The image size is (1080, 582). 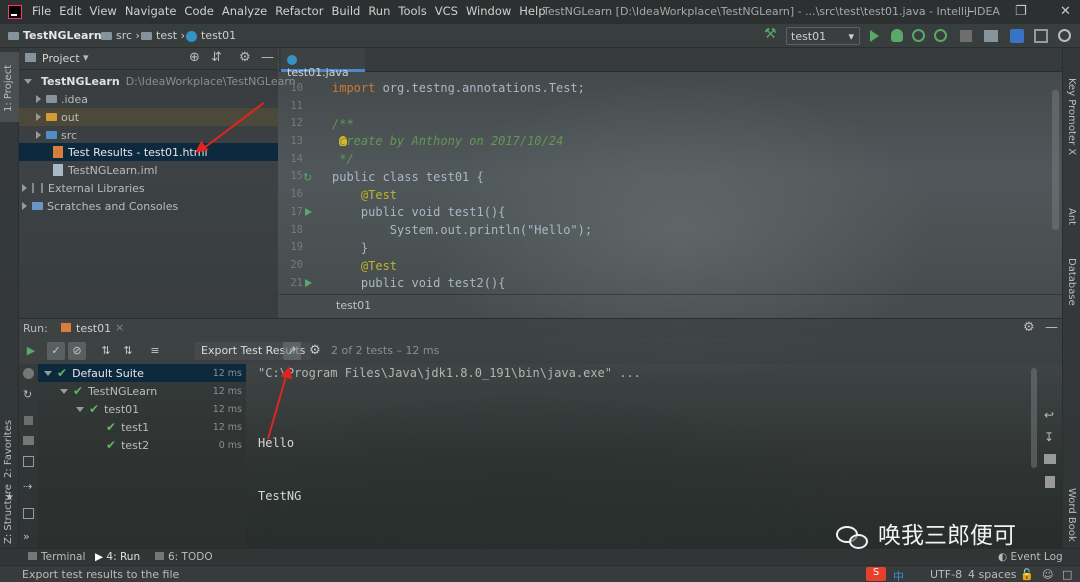 I want to click on breadcrumb-src: src ›, so click(x=120, y=35).